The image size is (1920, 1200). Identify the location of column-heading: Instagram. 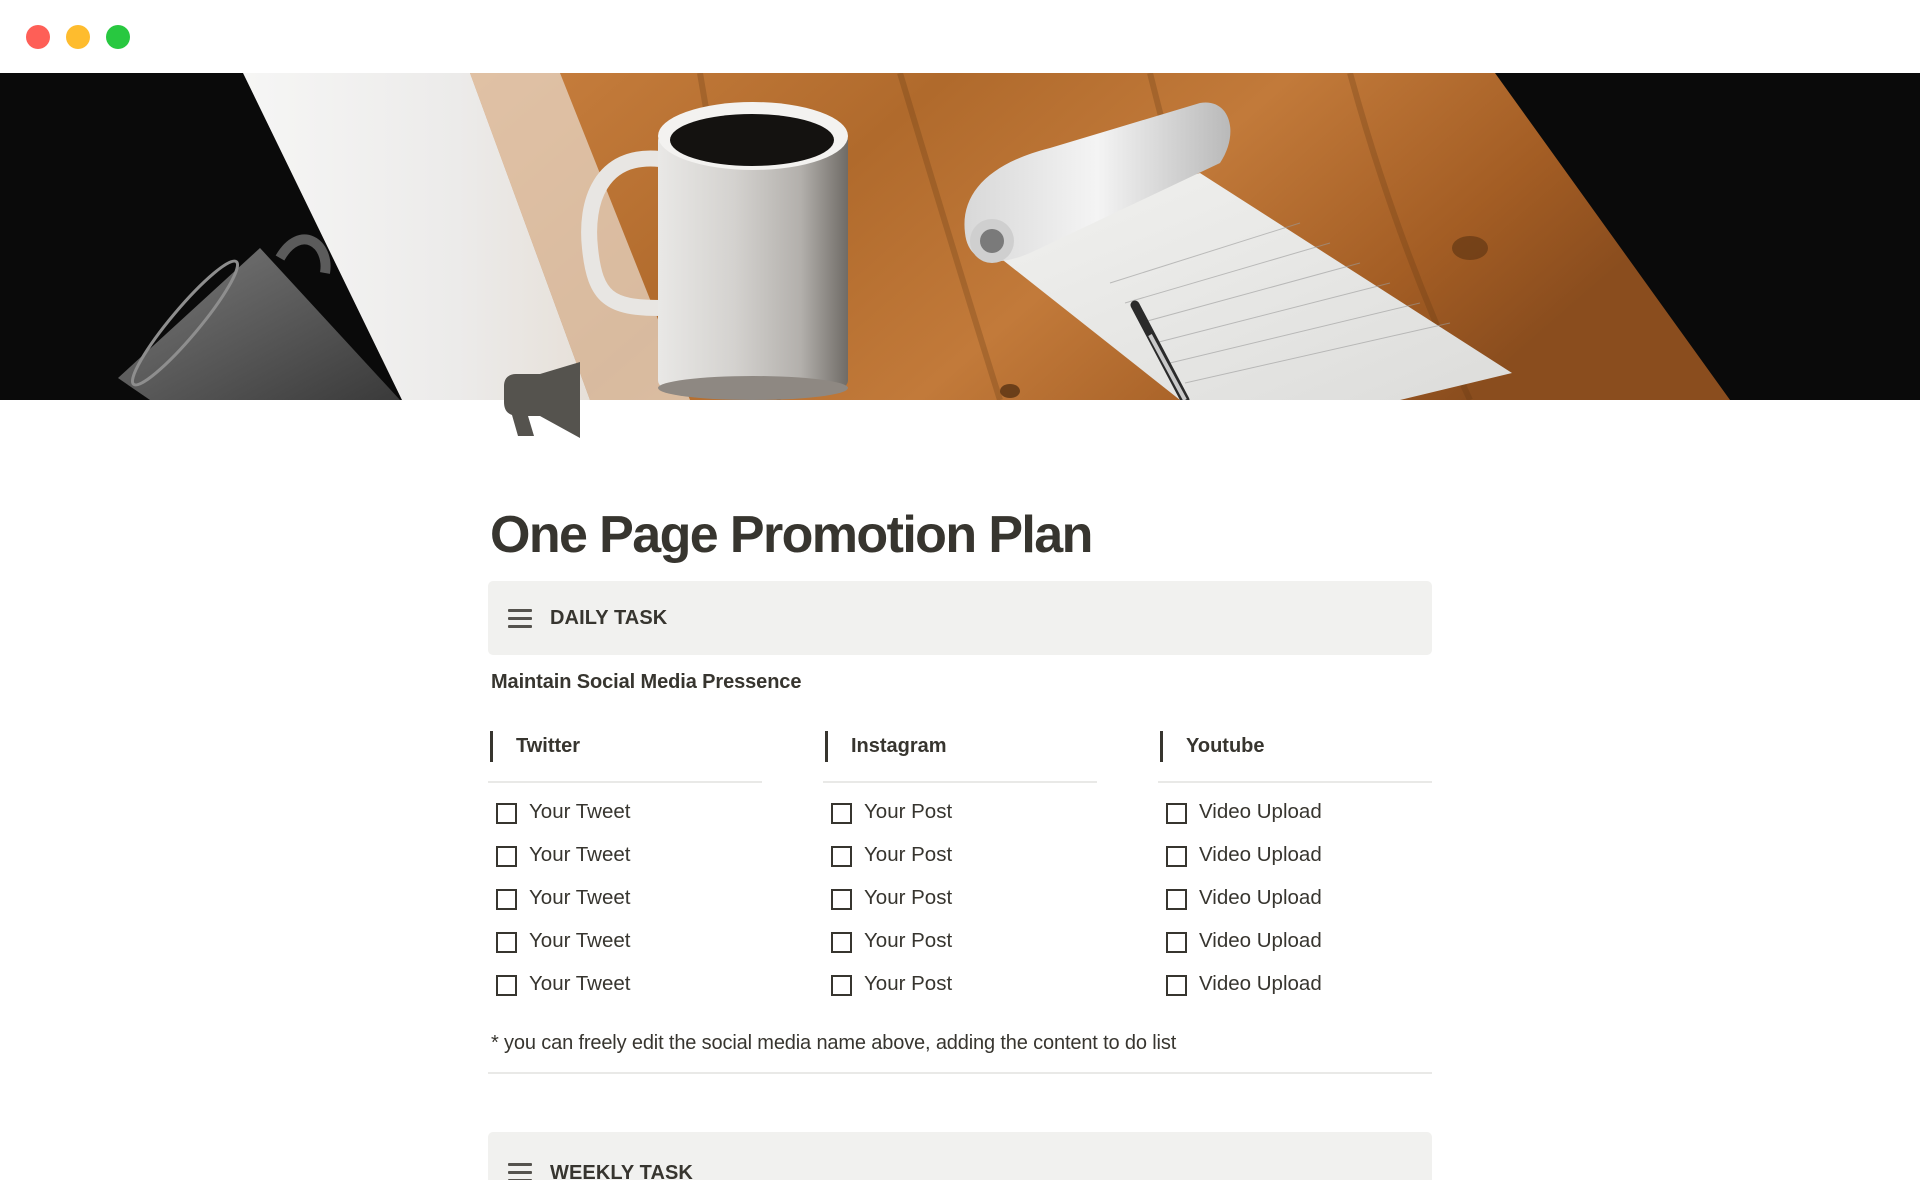
(899, 746).